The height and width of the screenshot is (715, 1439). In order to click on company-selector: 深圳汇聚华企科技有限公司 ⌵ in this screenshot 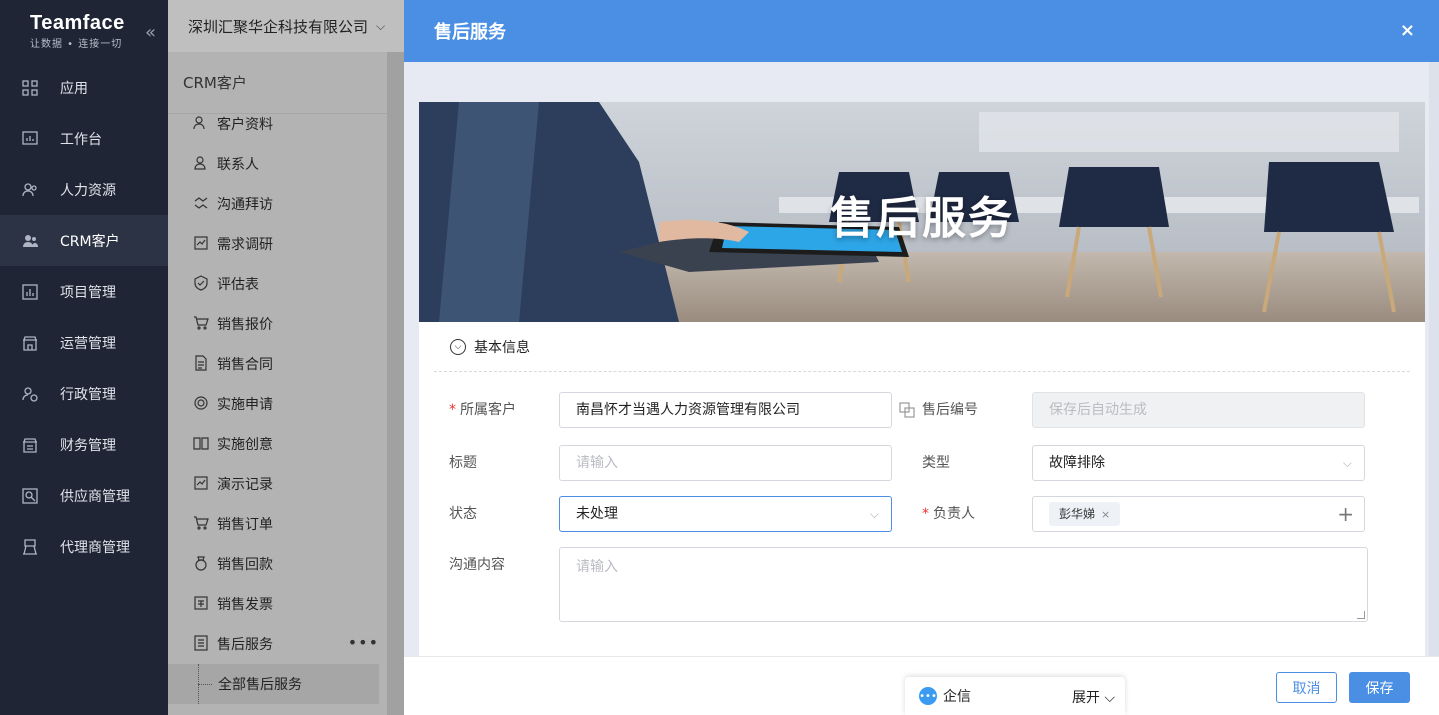, I will do `click(286, 26)`.